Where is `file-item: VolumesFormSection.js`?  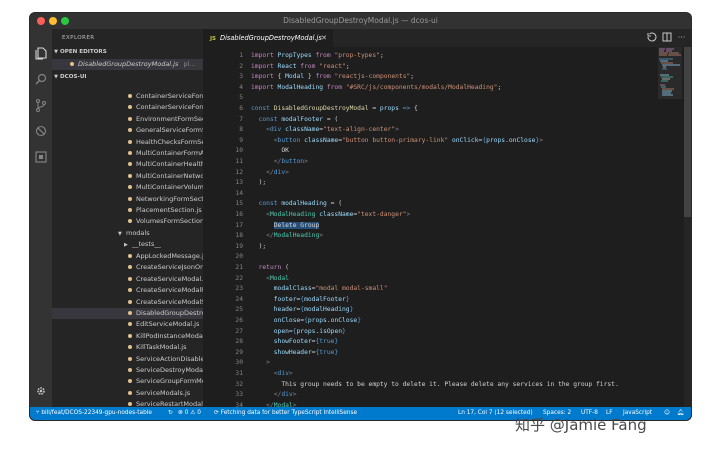
file-item: VolumesFormSection.js is located at coordinates (127, 221).